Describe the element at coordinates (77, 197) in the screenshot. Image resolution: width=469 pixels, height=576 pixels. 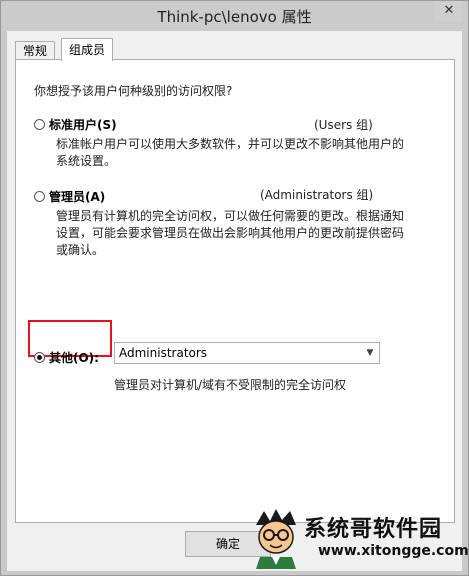
I see `administrator-label: 管理员(A)` at that location.